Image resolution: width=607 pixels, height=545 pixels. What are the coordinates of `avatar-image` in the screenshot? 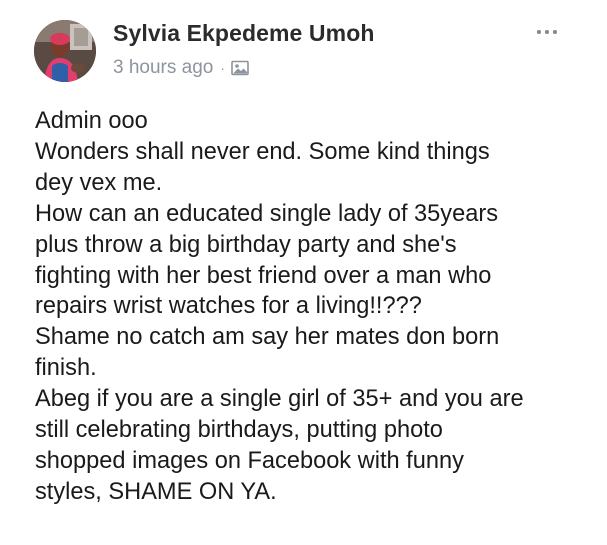 It's located at (65, 51).